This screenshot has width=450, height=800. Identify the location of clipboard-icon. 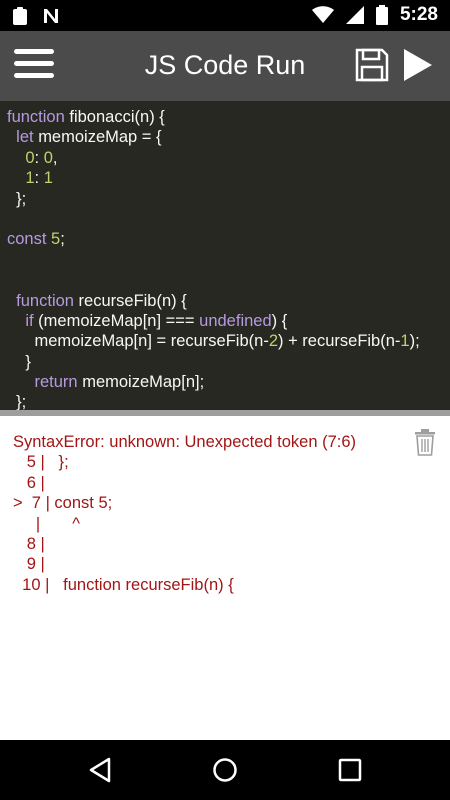
(20, 16).